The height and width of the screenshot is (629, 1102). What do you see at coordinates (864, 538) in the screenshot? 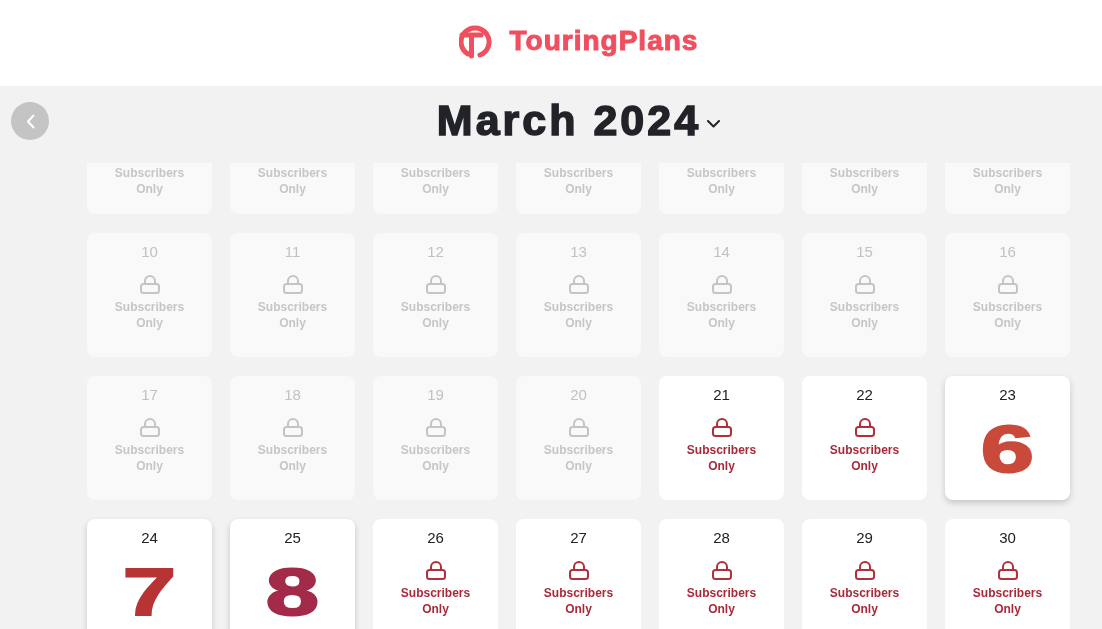
I see `day-number: 29` at bounding box center [864, 538].